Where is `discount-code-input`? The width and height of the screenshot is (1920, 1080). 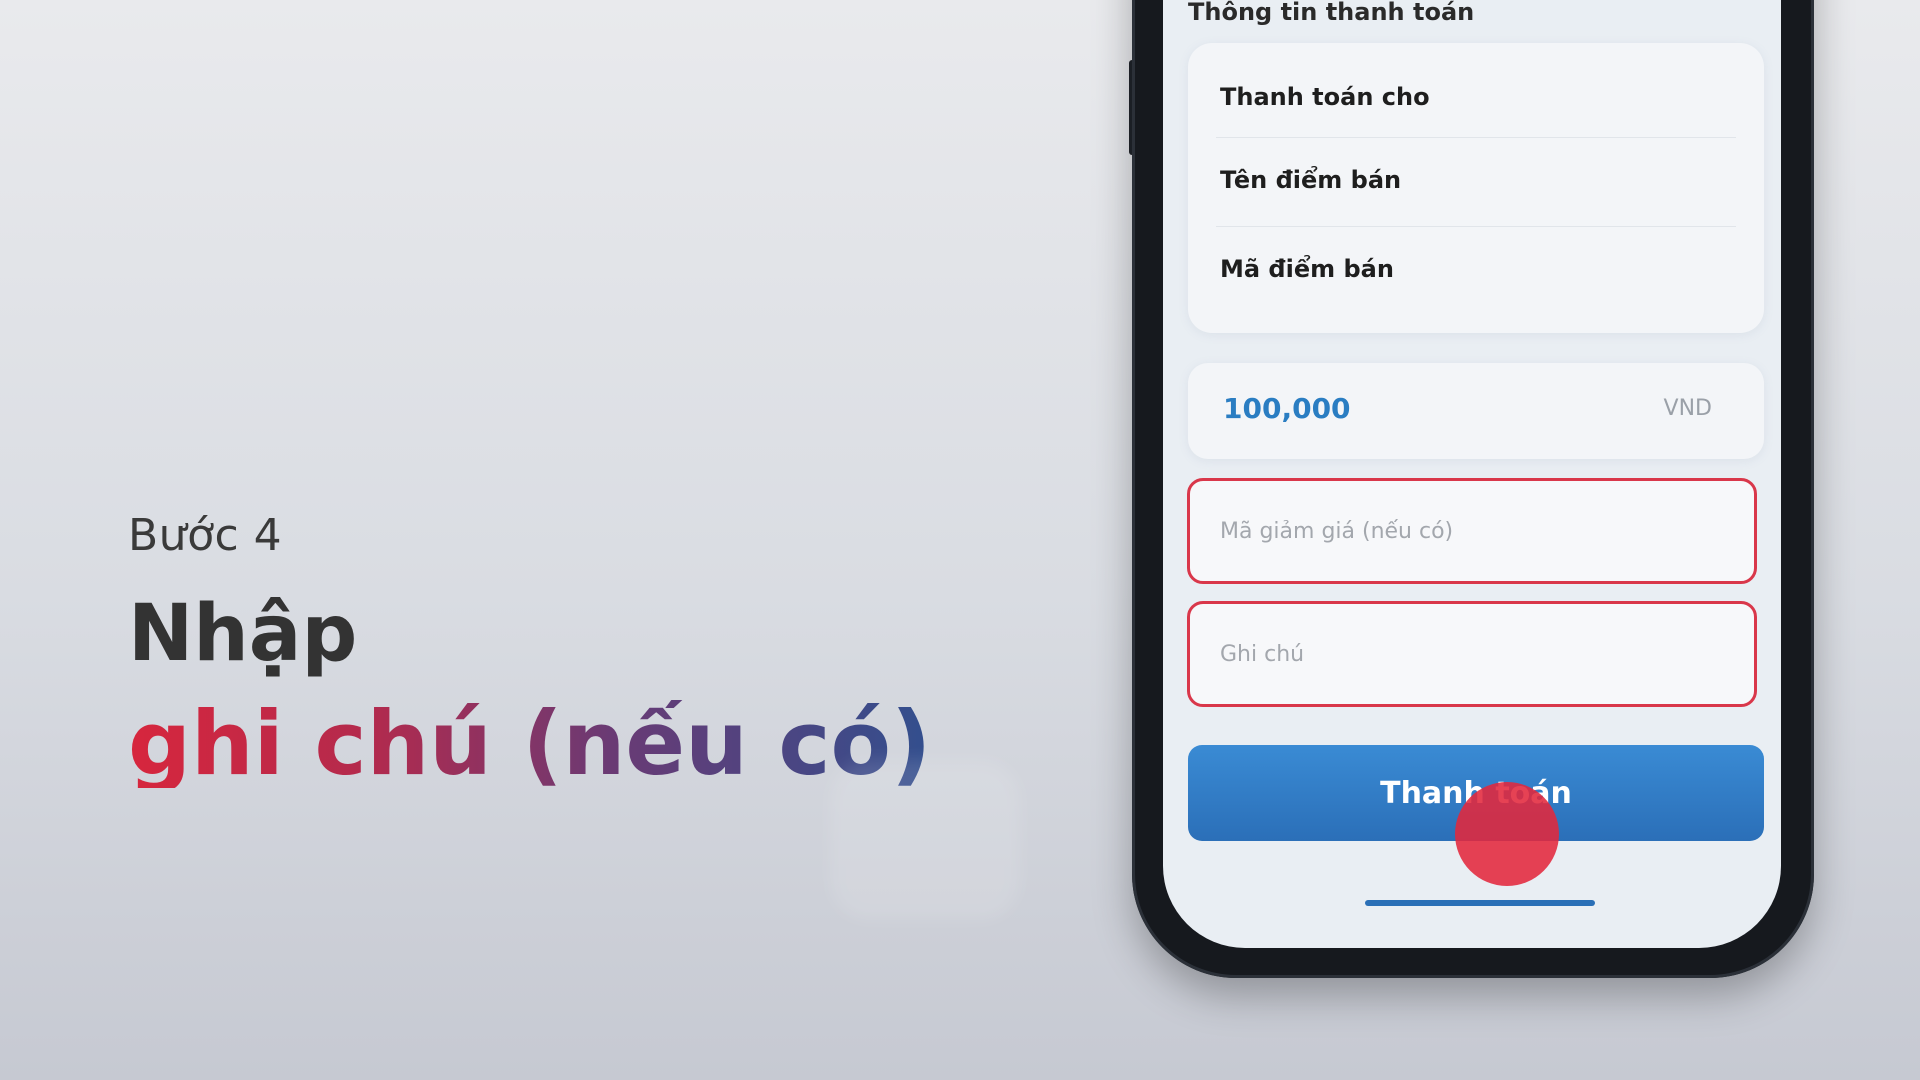
discount-code-input is located at coordinates (1477, 531).